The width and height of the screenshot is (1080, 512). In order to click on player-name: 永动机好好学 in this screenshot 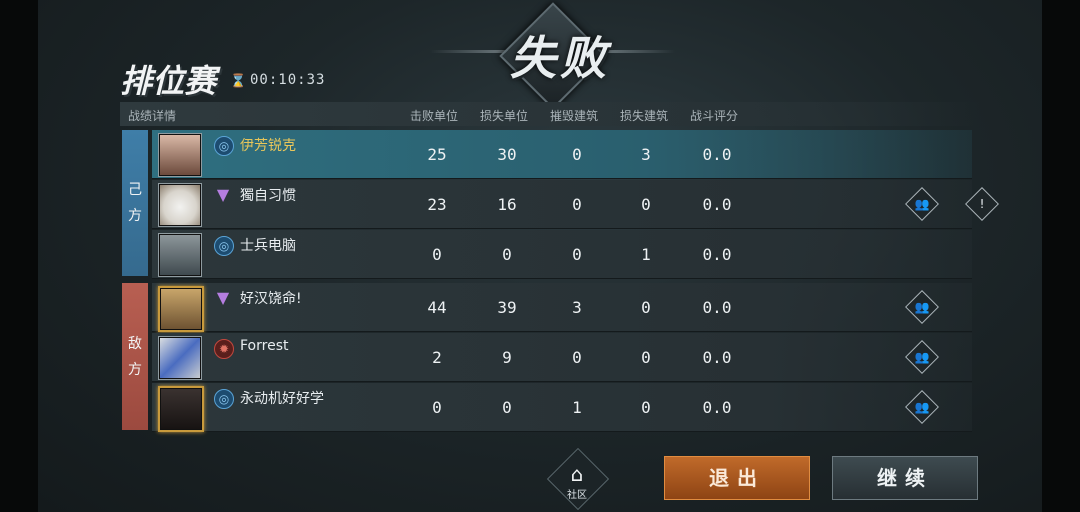, I will do `click(282, 399)`.